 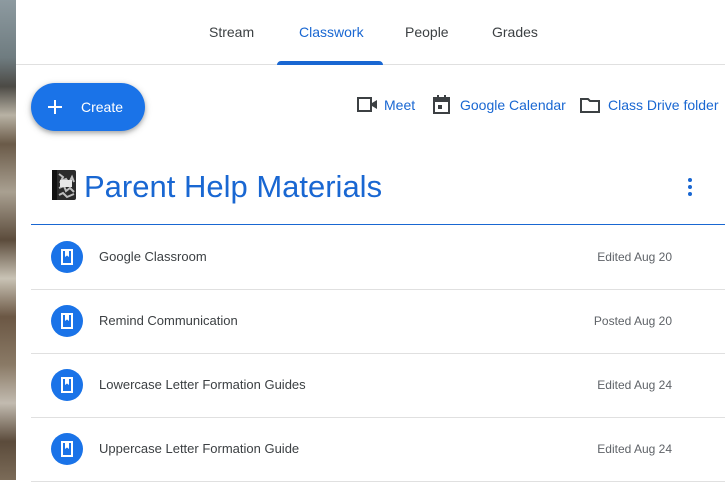 What do you see at coordinates (400, 105) in the screenshot?
I see `meet-label: Meet` at bounding box center [400, 105].